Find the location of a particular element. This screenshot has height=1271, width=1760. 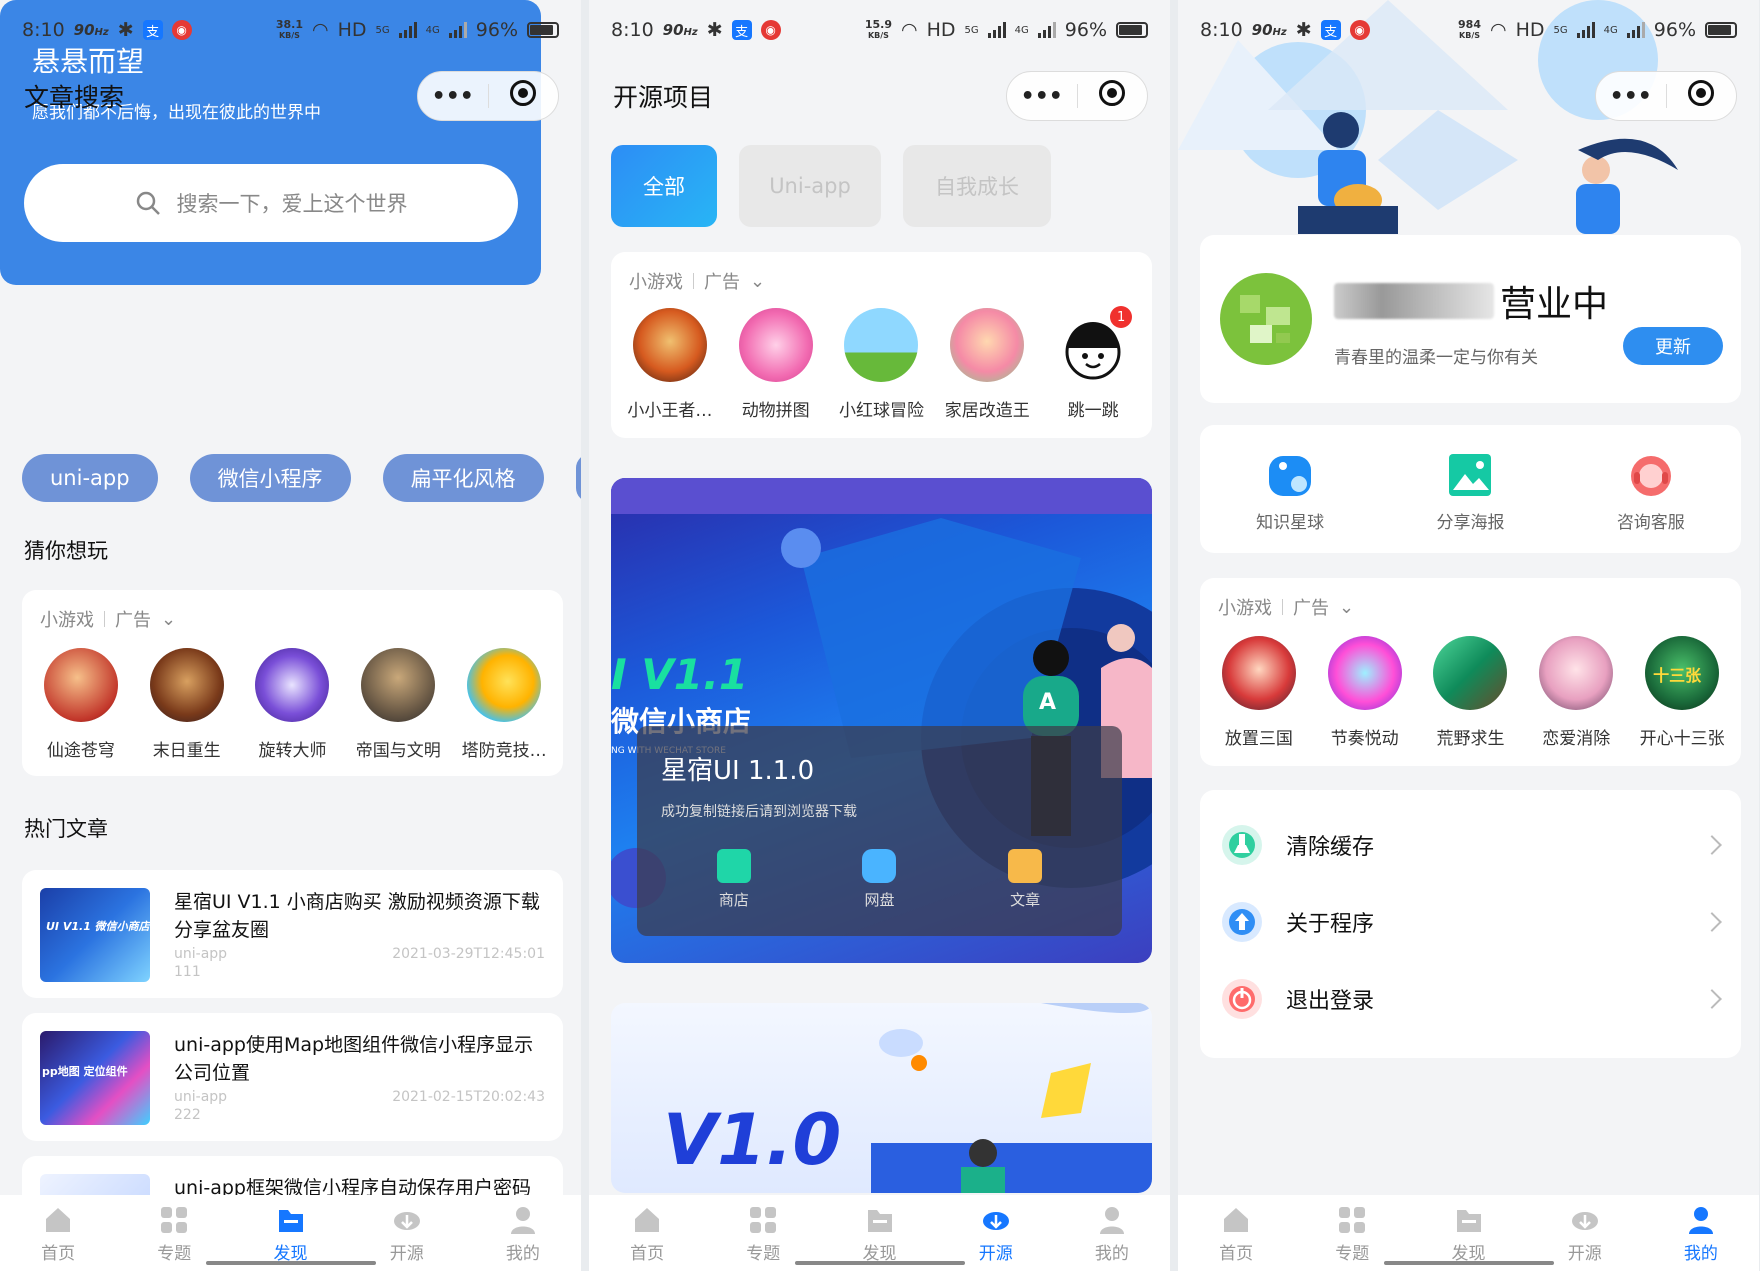

tag-uni-app: uni-app is located at coordinates (90, 478).